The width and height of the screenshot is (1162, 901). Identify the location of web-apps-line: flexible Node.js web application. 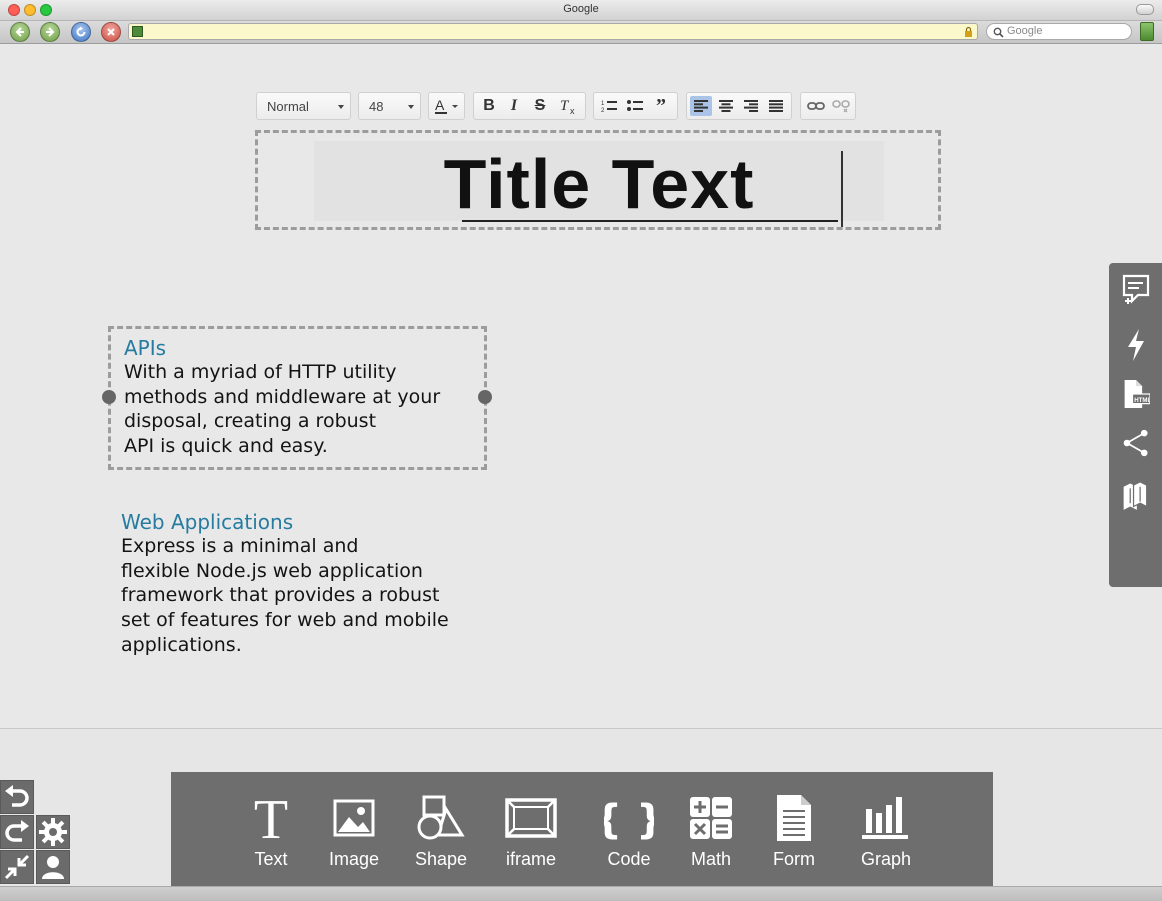
(272, 570).